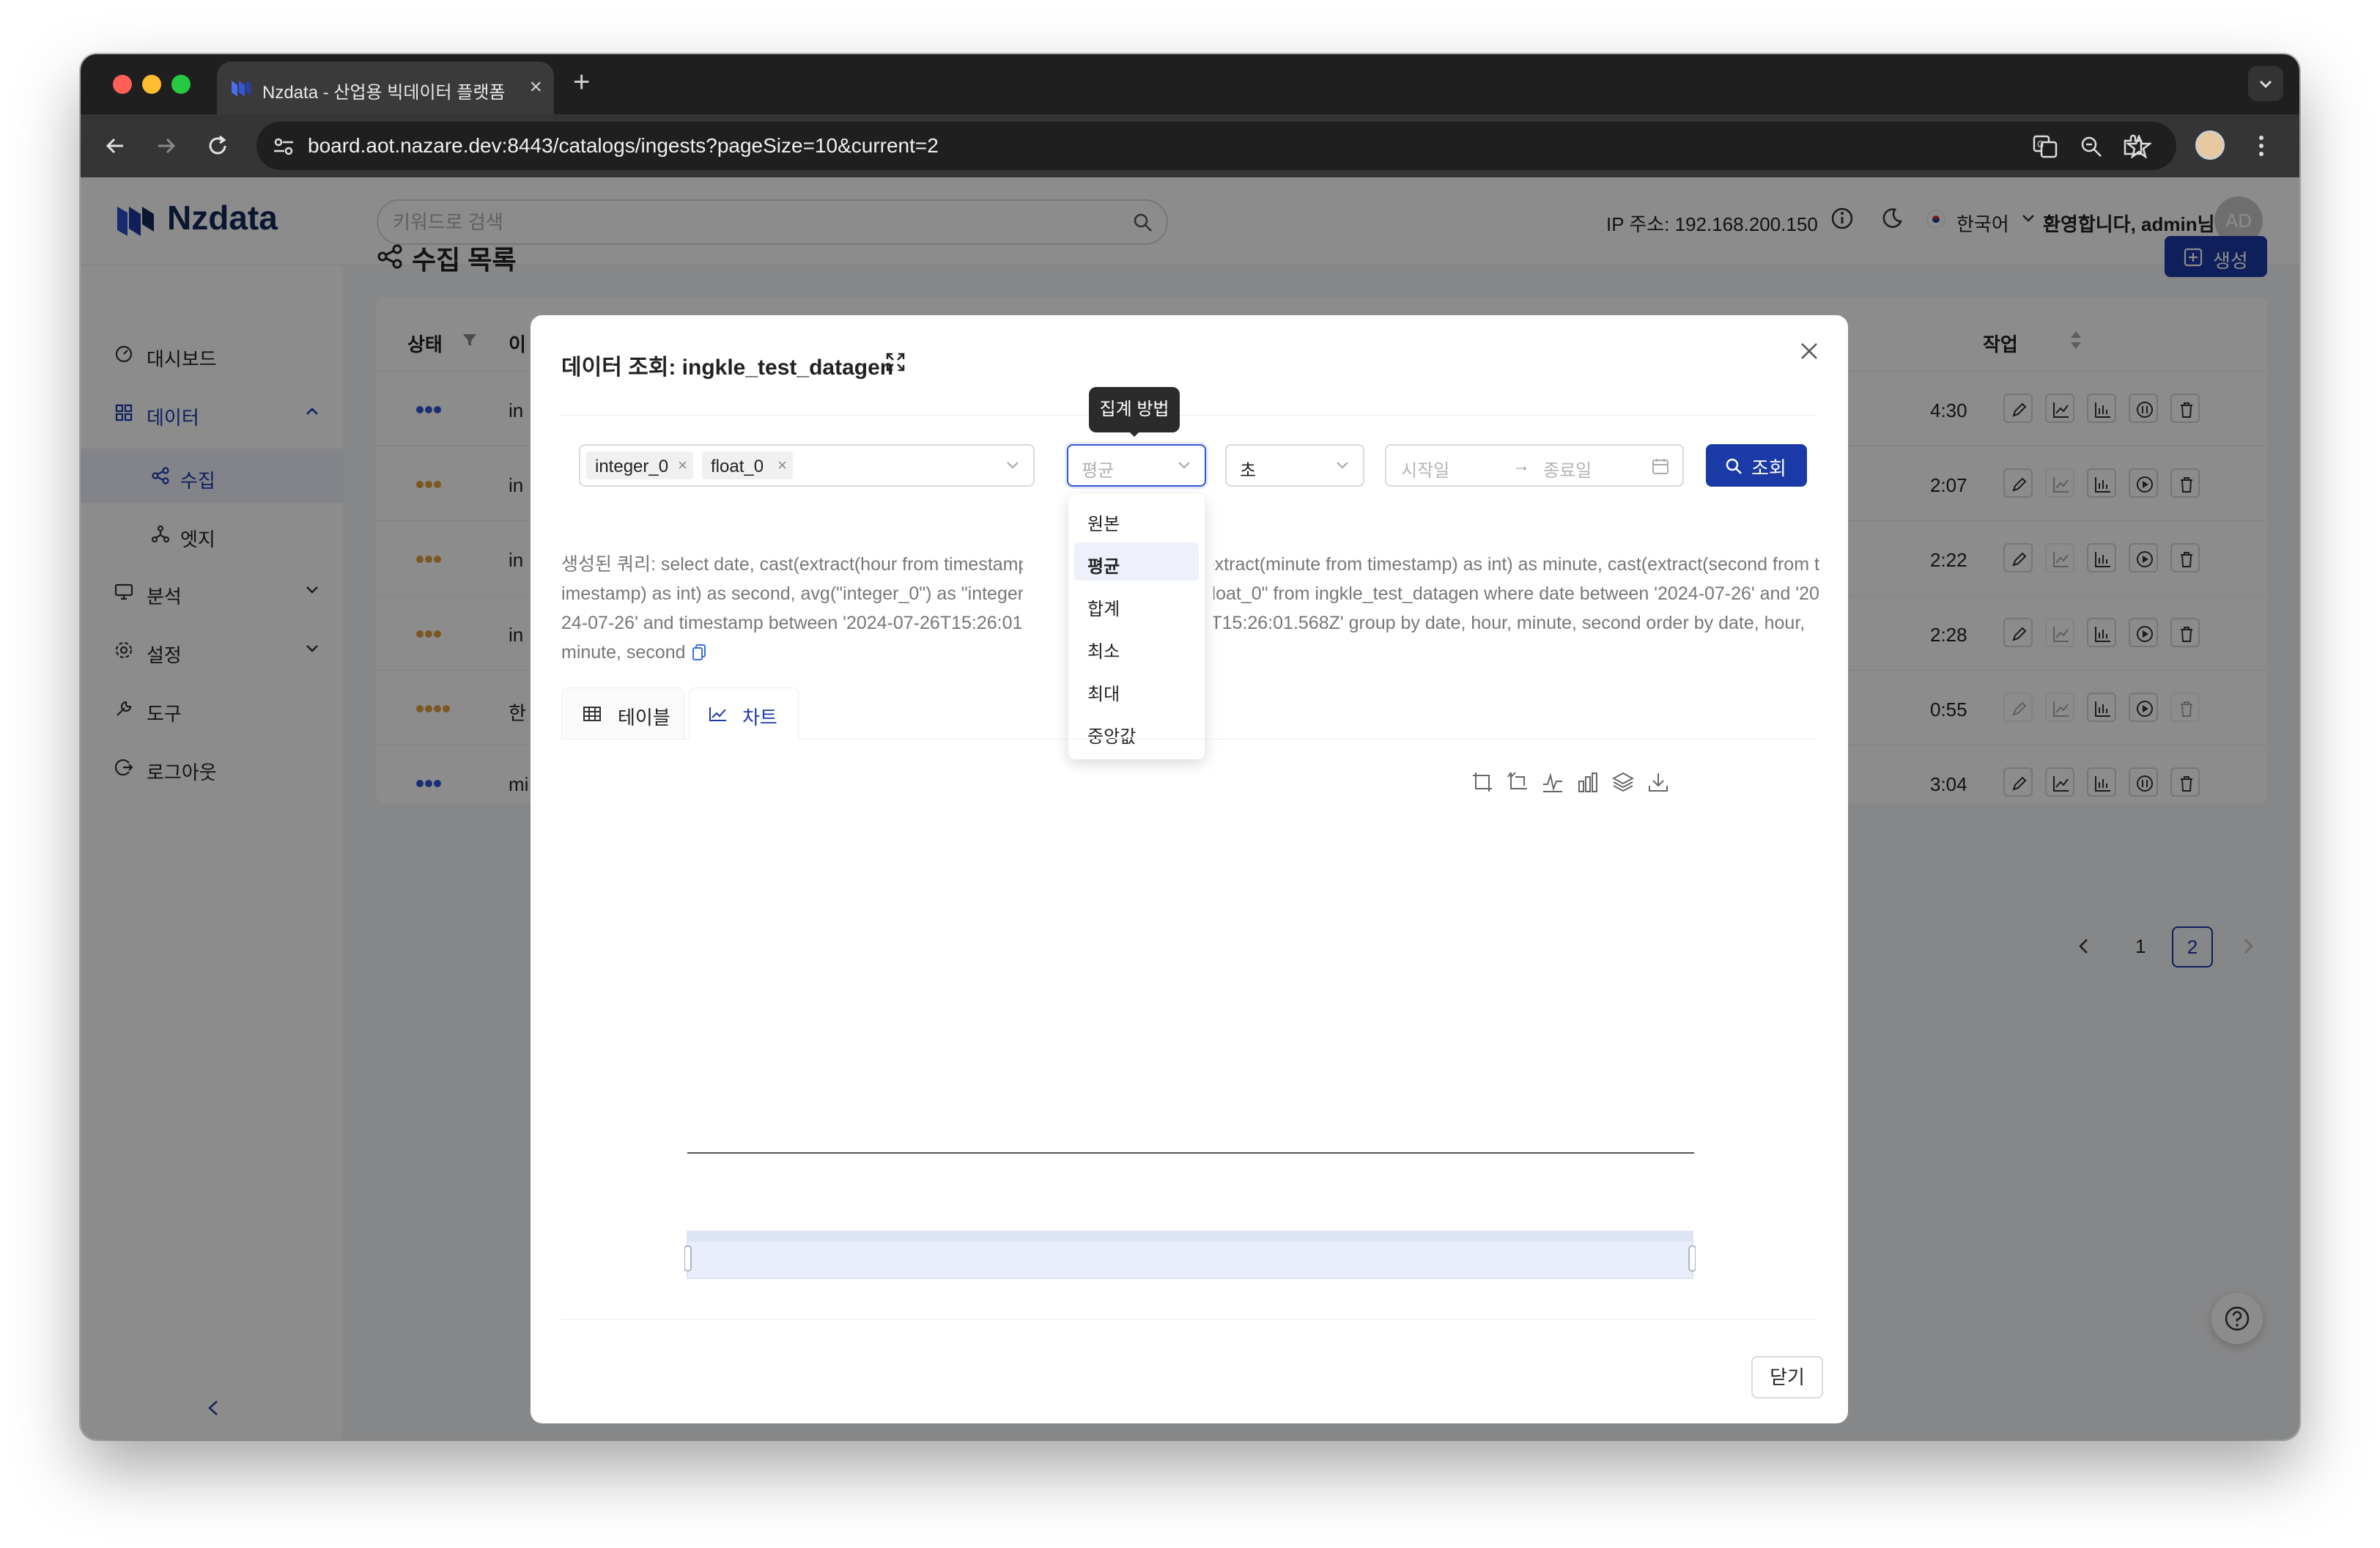  What do you see at coordinates (744, 714) in the screenshot?
I see `tab-chart: 차트` at bounding box center [744, 714].